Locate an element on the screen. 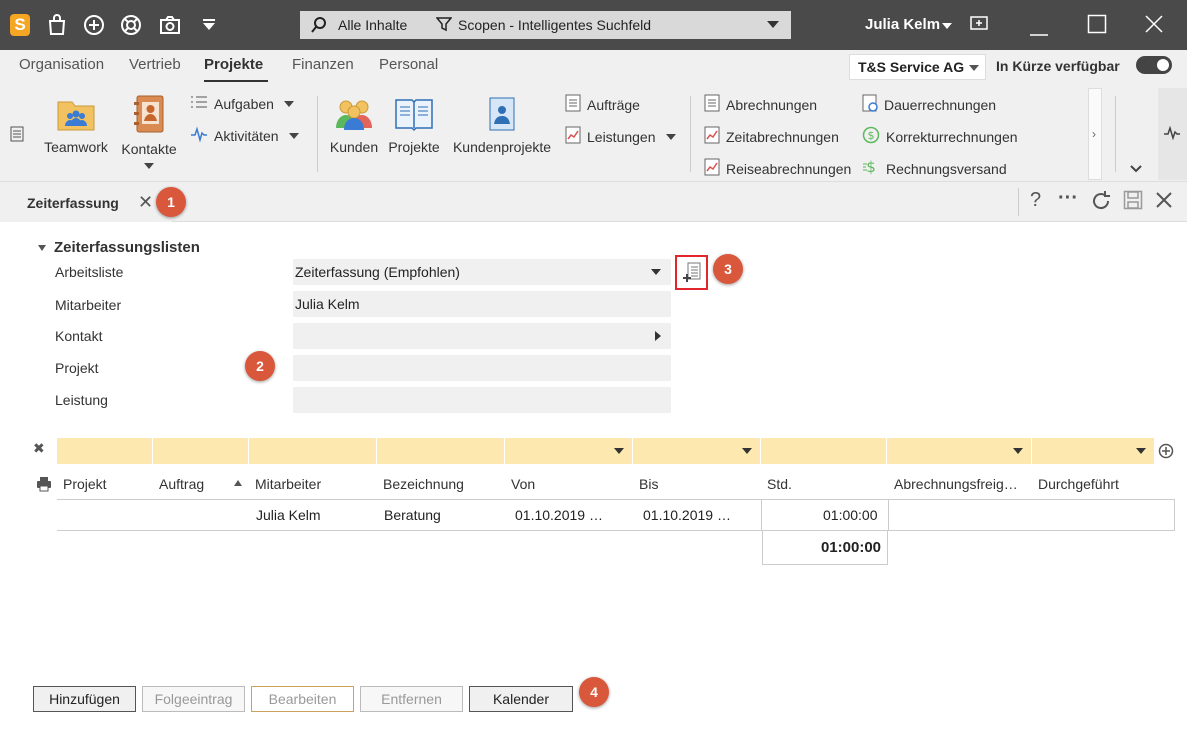 The image size is (1187, 730). user-name: Julia Kelm is located at coordinates (902, 24).